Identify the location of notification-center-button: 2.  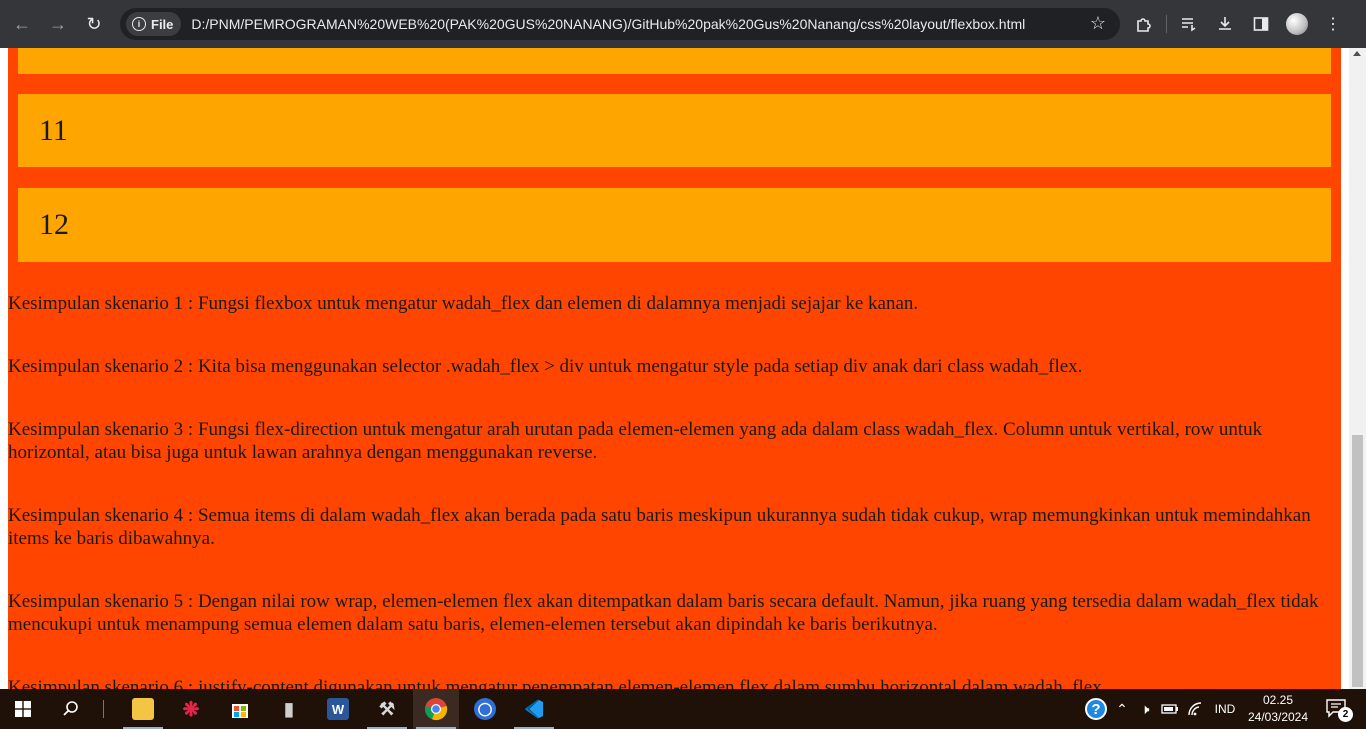
(1338, 709).